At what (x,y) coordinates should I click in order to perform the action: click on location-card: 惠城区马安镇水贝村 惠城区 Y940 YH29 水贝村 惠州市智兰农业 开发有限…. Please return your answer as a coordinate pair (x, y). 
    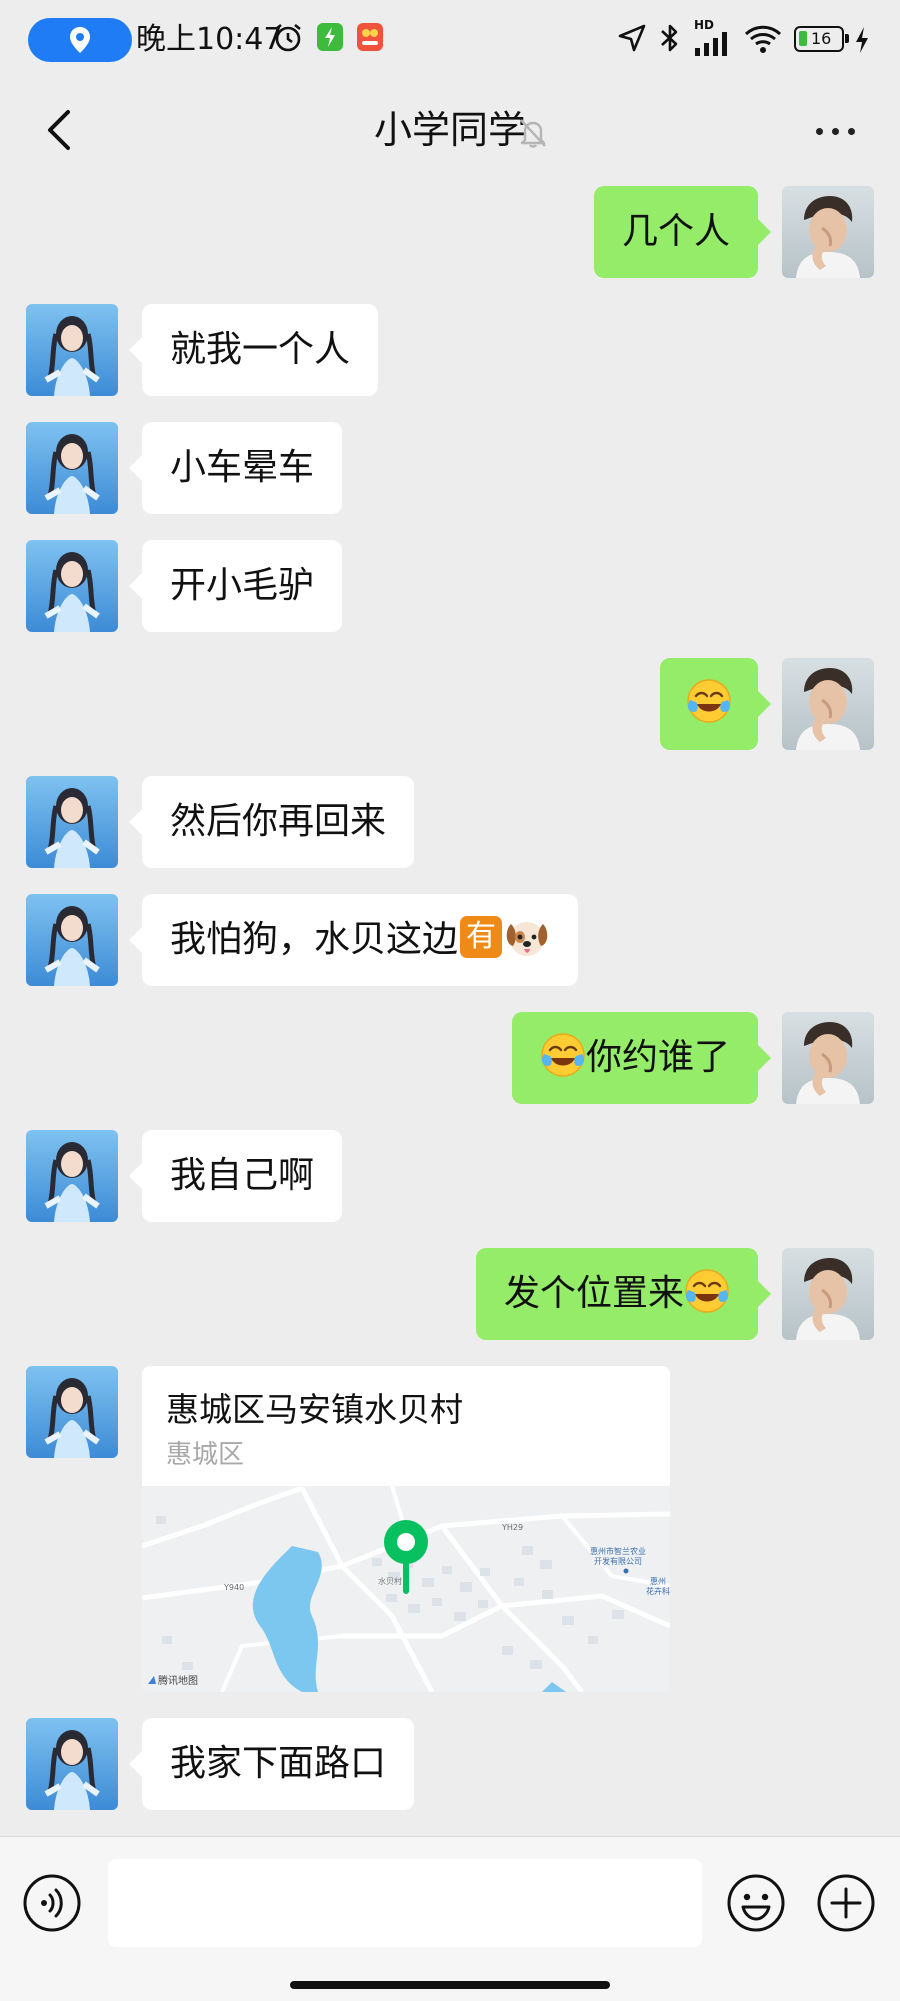
    Looking at the image, I should click on (406, 1529).